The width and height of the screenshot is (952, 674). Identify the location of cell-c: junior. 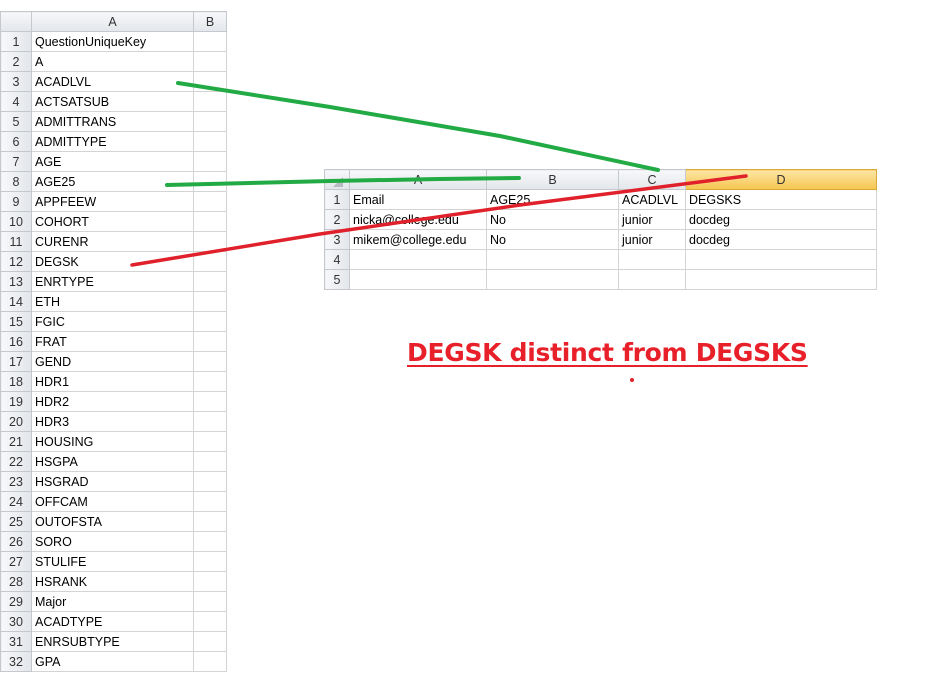
(652, 239).